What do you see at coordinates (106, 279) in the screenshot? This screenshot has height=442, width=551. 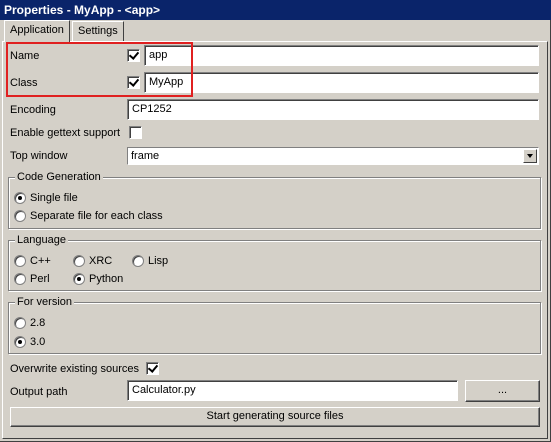 I see `python-label: Python` at bounding box center [106, 279].